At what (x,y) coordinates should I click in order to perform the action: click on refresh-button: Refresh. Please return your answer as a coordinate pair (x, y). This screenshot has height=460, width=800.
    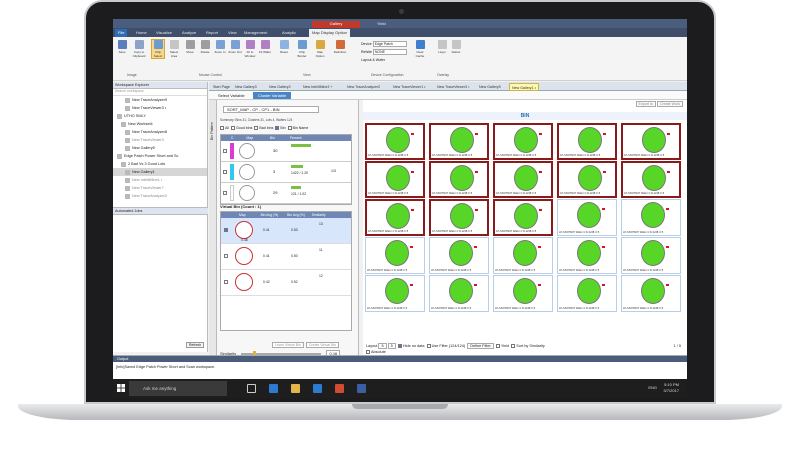
    Looking at the image, I should click on (195, 345).